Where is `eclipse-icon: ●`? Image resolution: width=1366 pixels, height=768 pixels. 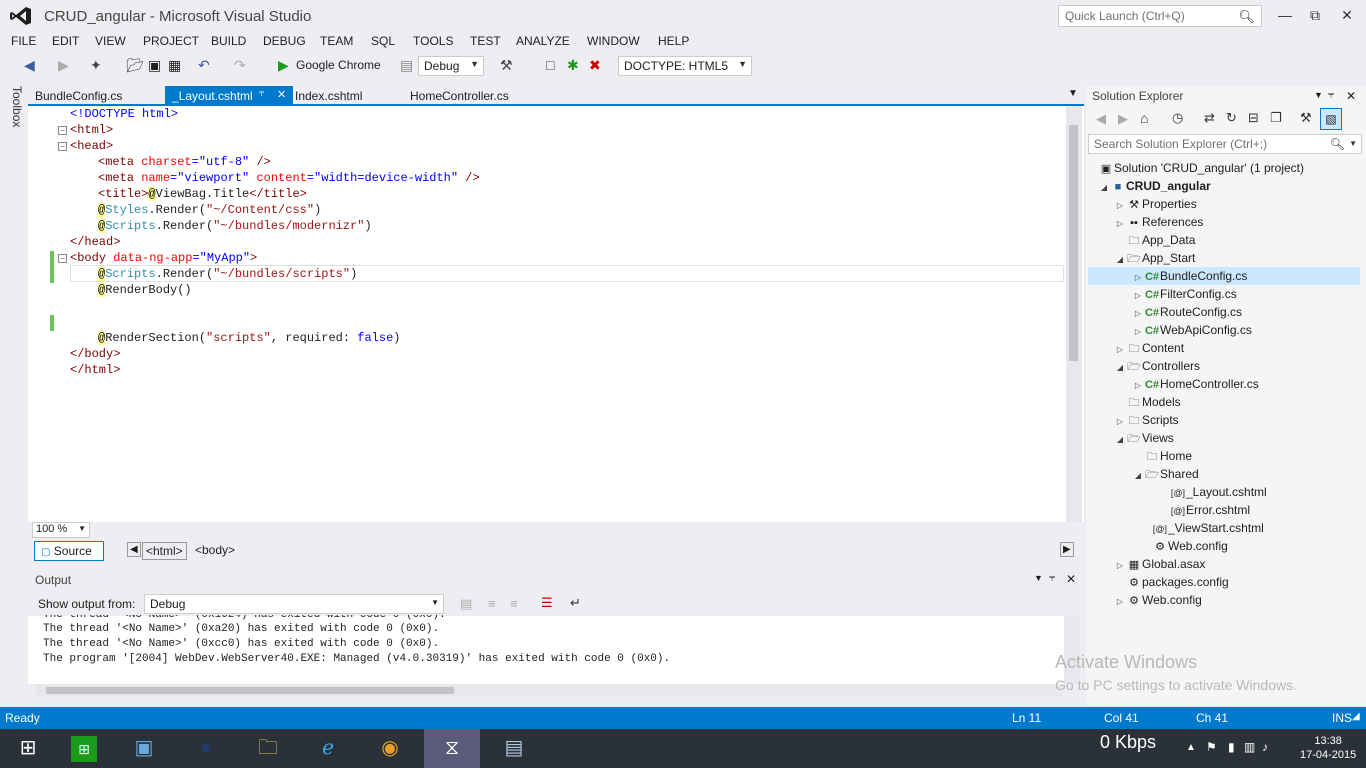 eclipse-icon: ● is located at coordinates (206, 748).